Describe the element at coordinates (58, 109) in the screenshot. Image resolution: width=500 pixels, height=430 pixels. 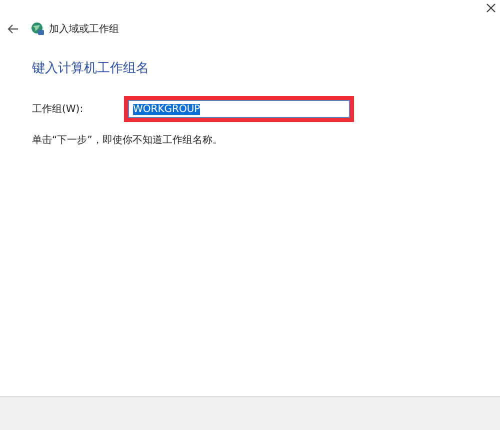
I see `field-label: 工作组(W):` at that location.